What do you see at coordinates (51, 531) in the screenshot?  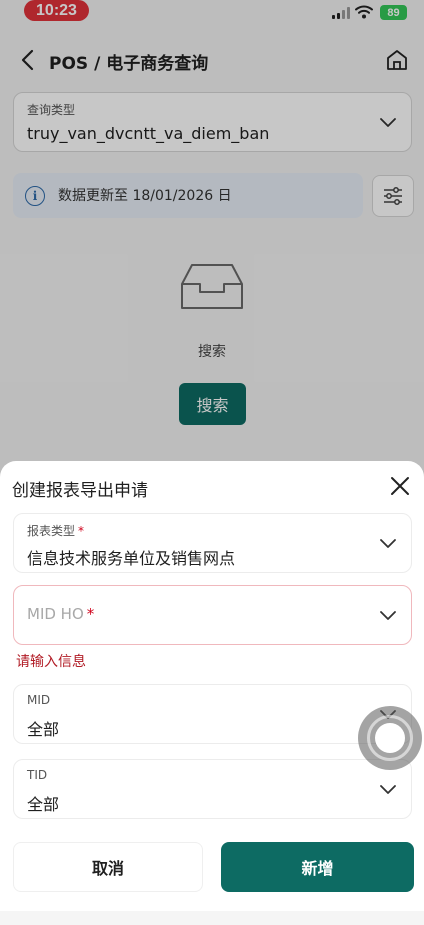 I see `report-type-label: 报表类型` at bounding box center [51, 531].